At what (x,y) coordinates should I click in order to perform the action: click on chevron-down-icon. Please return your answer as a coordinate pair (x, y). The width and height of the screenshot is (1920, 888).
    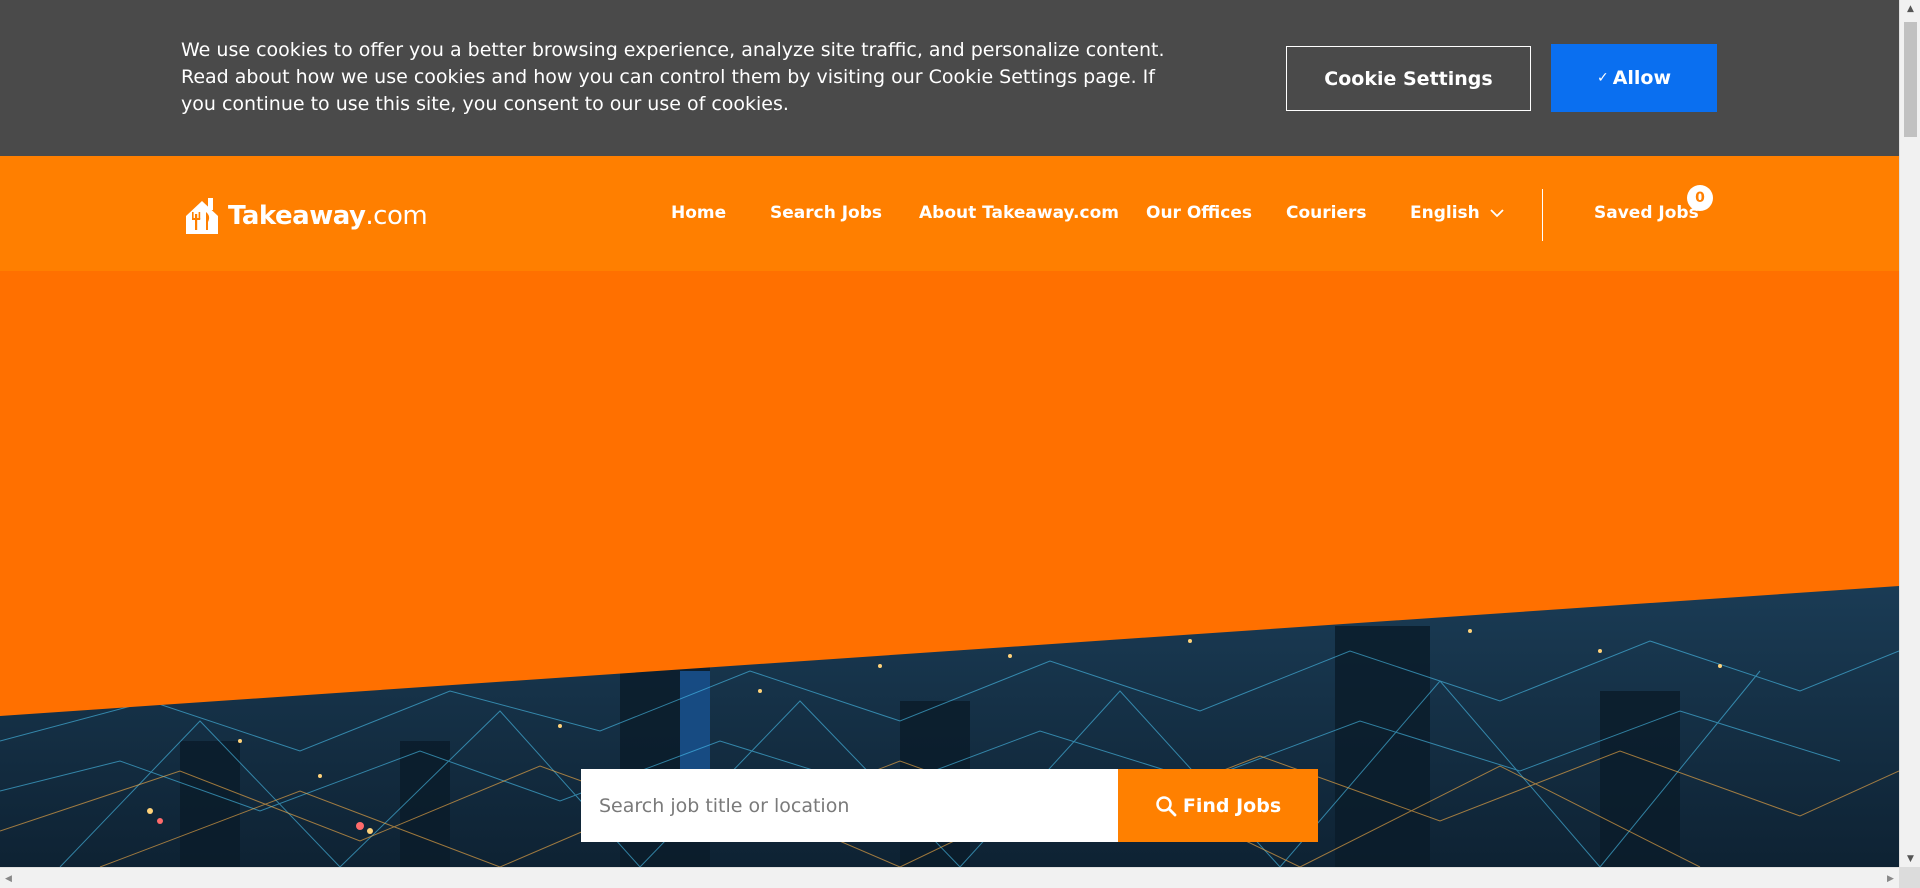
    Looking at the image, I should click on (1497, 213).